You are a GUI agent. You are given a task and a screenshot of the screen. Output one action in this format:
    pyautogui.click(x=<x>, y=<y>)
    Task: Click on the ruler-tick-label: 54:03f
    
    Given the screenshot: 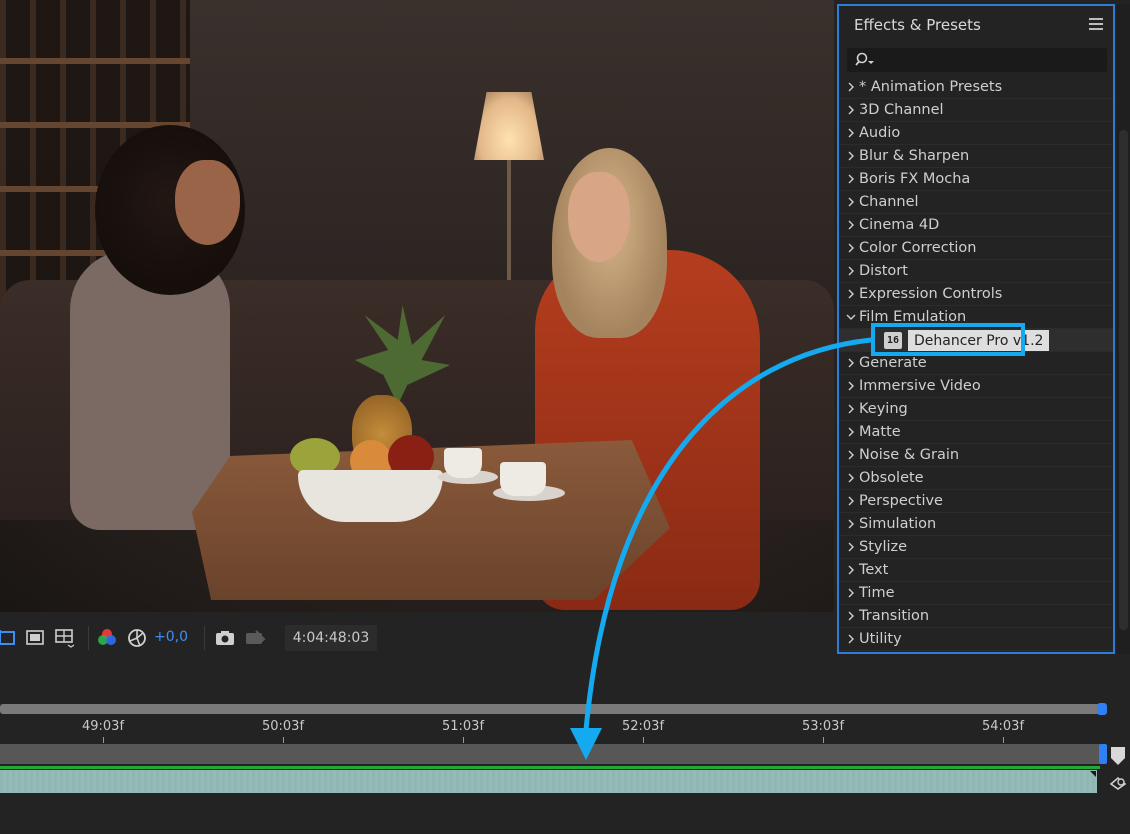 What is the action you would take?
    pyautogui.click(x=1003, y=726)
    